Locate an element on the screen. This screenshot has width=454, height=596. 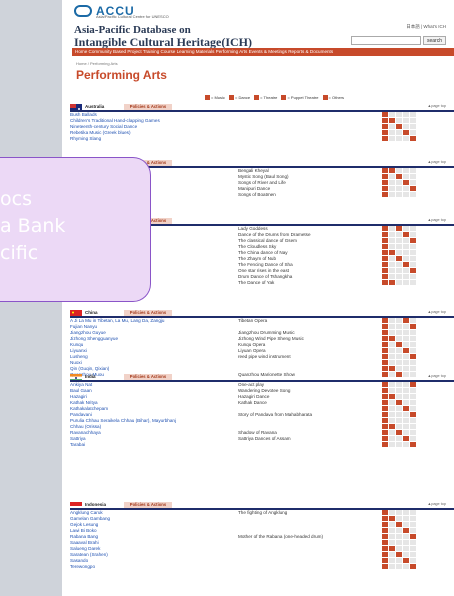
section-header: India Policies & Actions ▲page top is located at coordinates (262, 378).